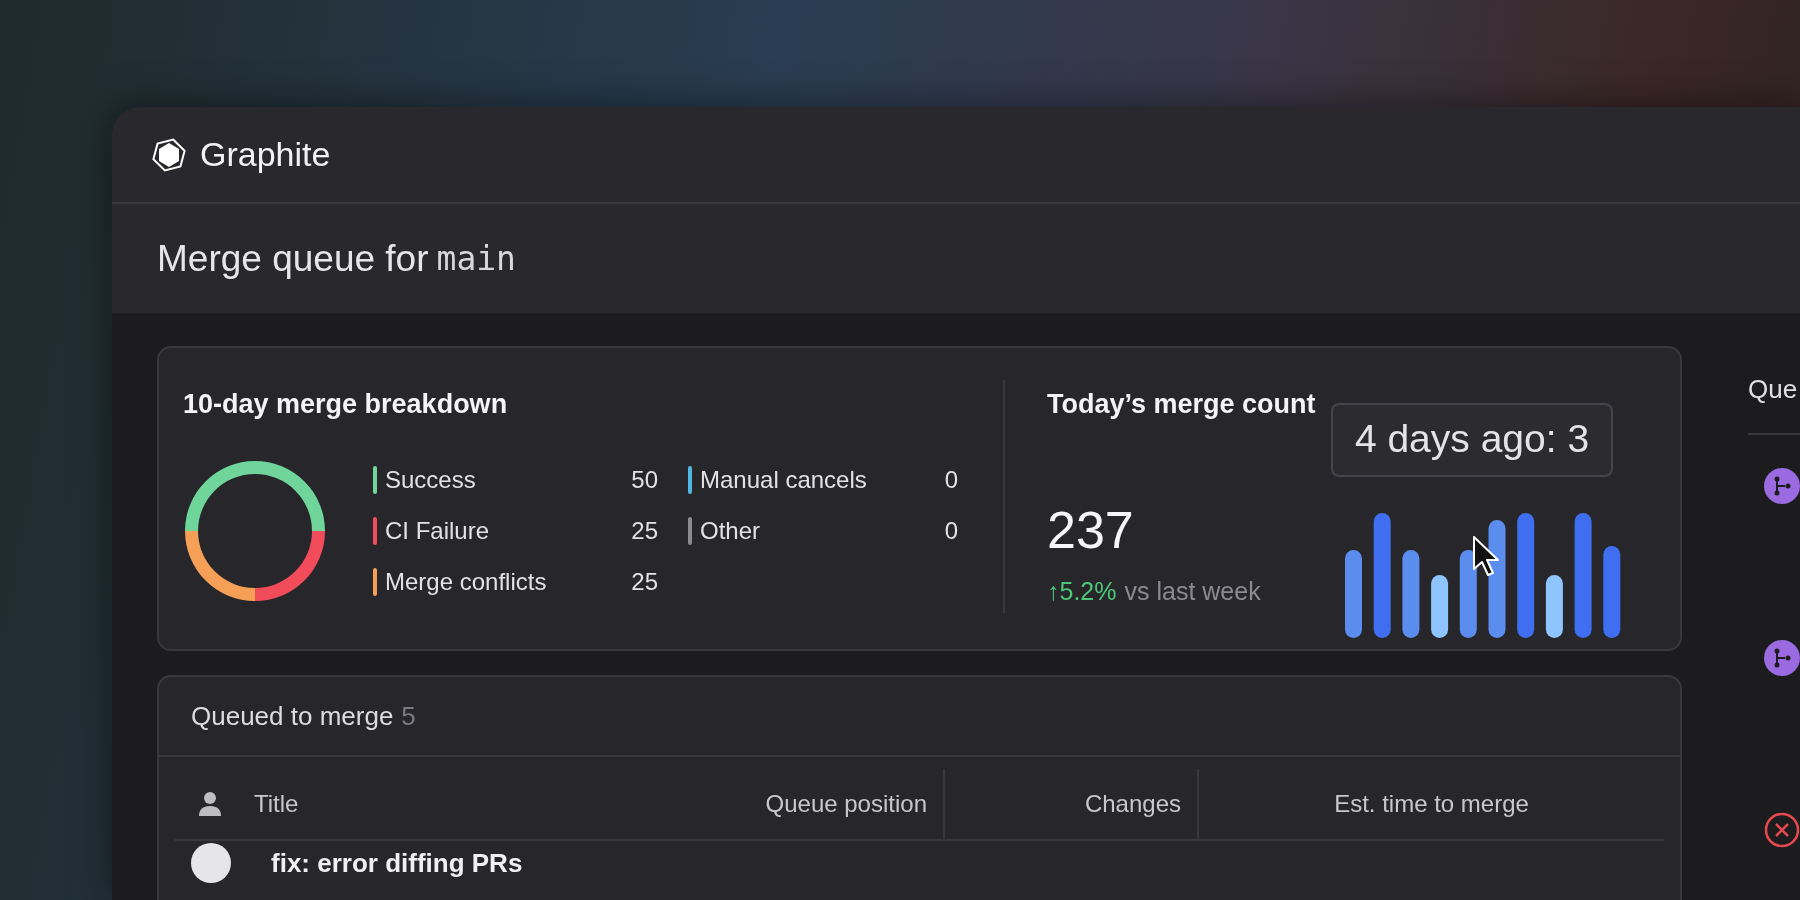  I want to click on column-header: Changes, so click(1070, 804).